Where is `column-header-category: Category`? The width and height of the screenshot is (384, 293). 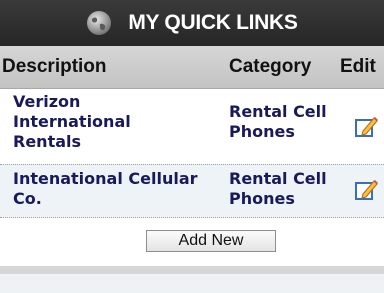 column-header-category: Category is located at coordinates (270, 67).